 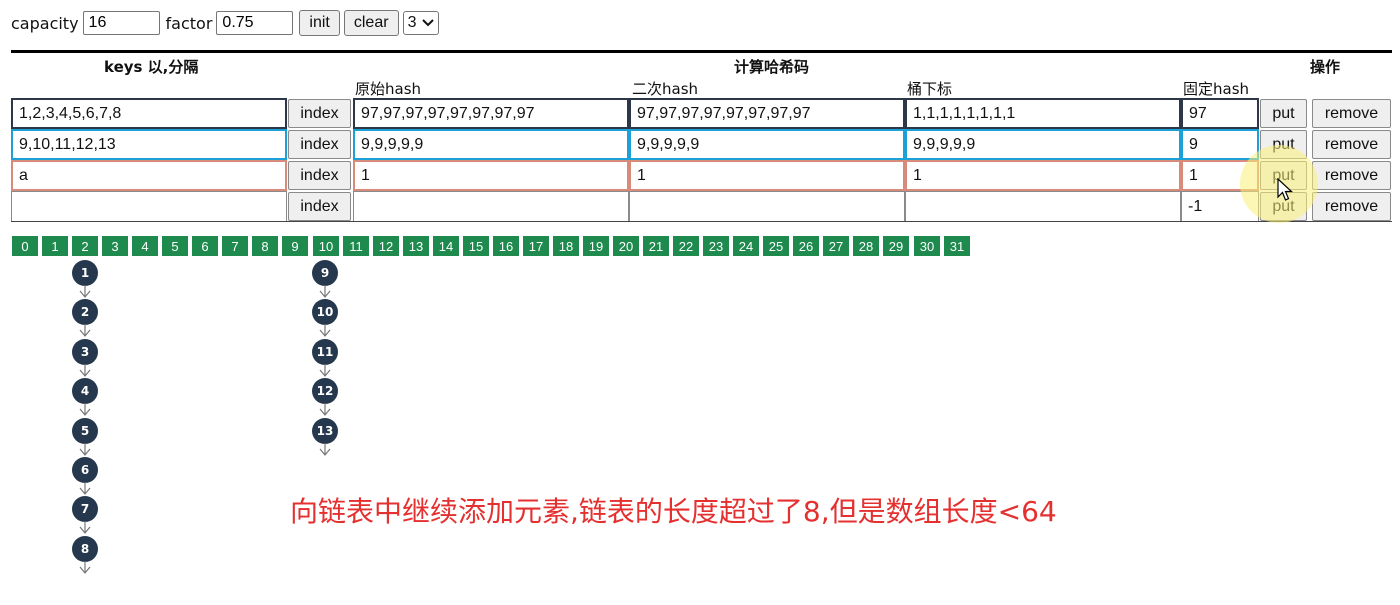 I want to click on bucket-index-field, so click(x=1043, y=206).